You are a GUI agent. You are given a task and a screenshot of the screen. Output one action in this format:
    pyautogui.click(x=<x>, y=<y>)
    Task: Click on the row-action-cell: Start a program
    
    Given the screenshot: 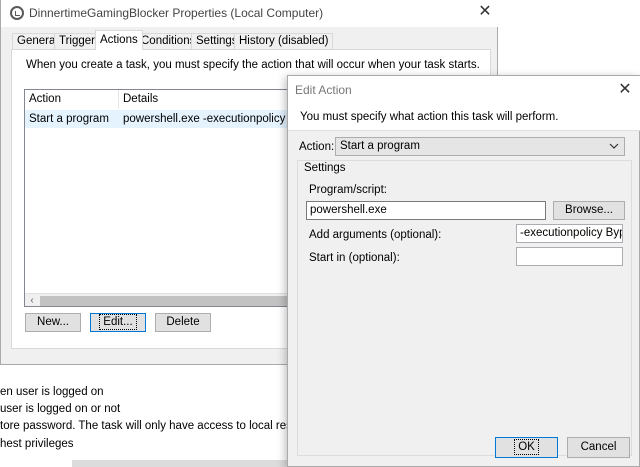 What is the action you would take?
    pyautogui.click(x=69, y=119)
    